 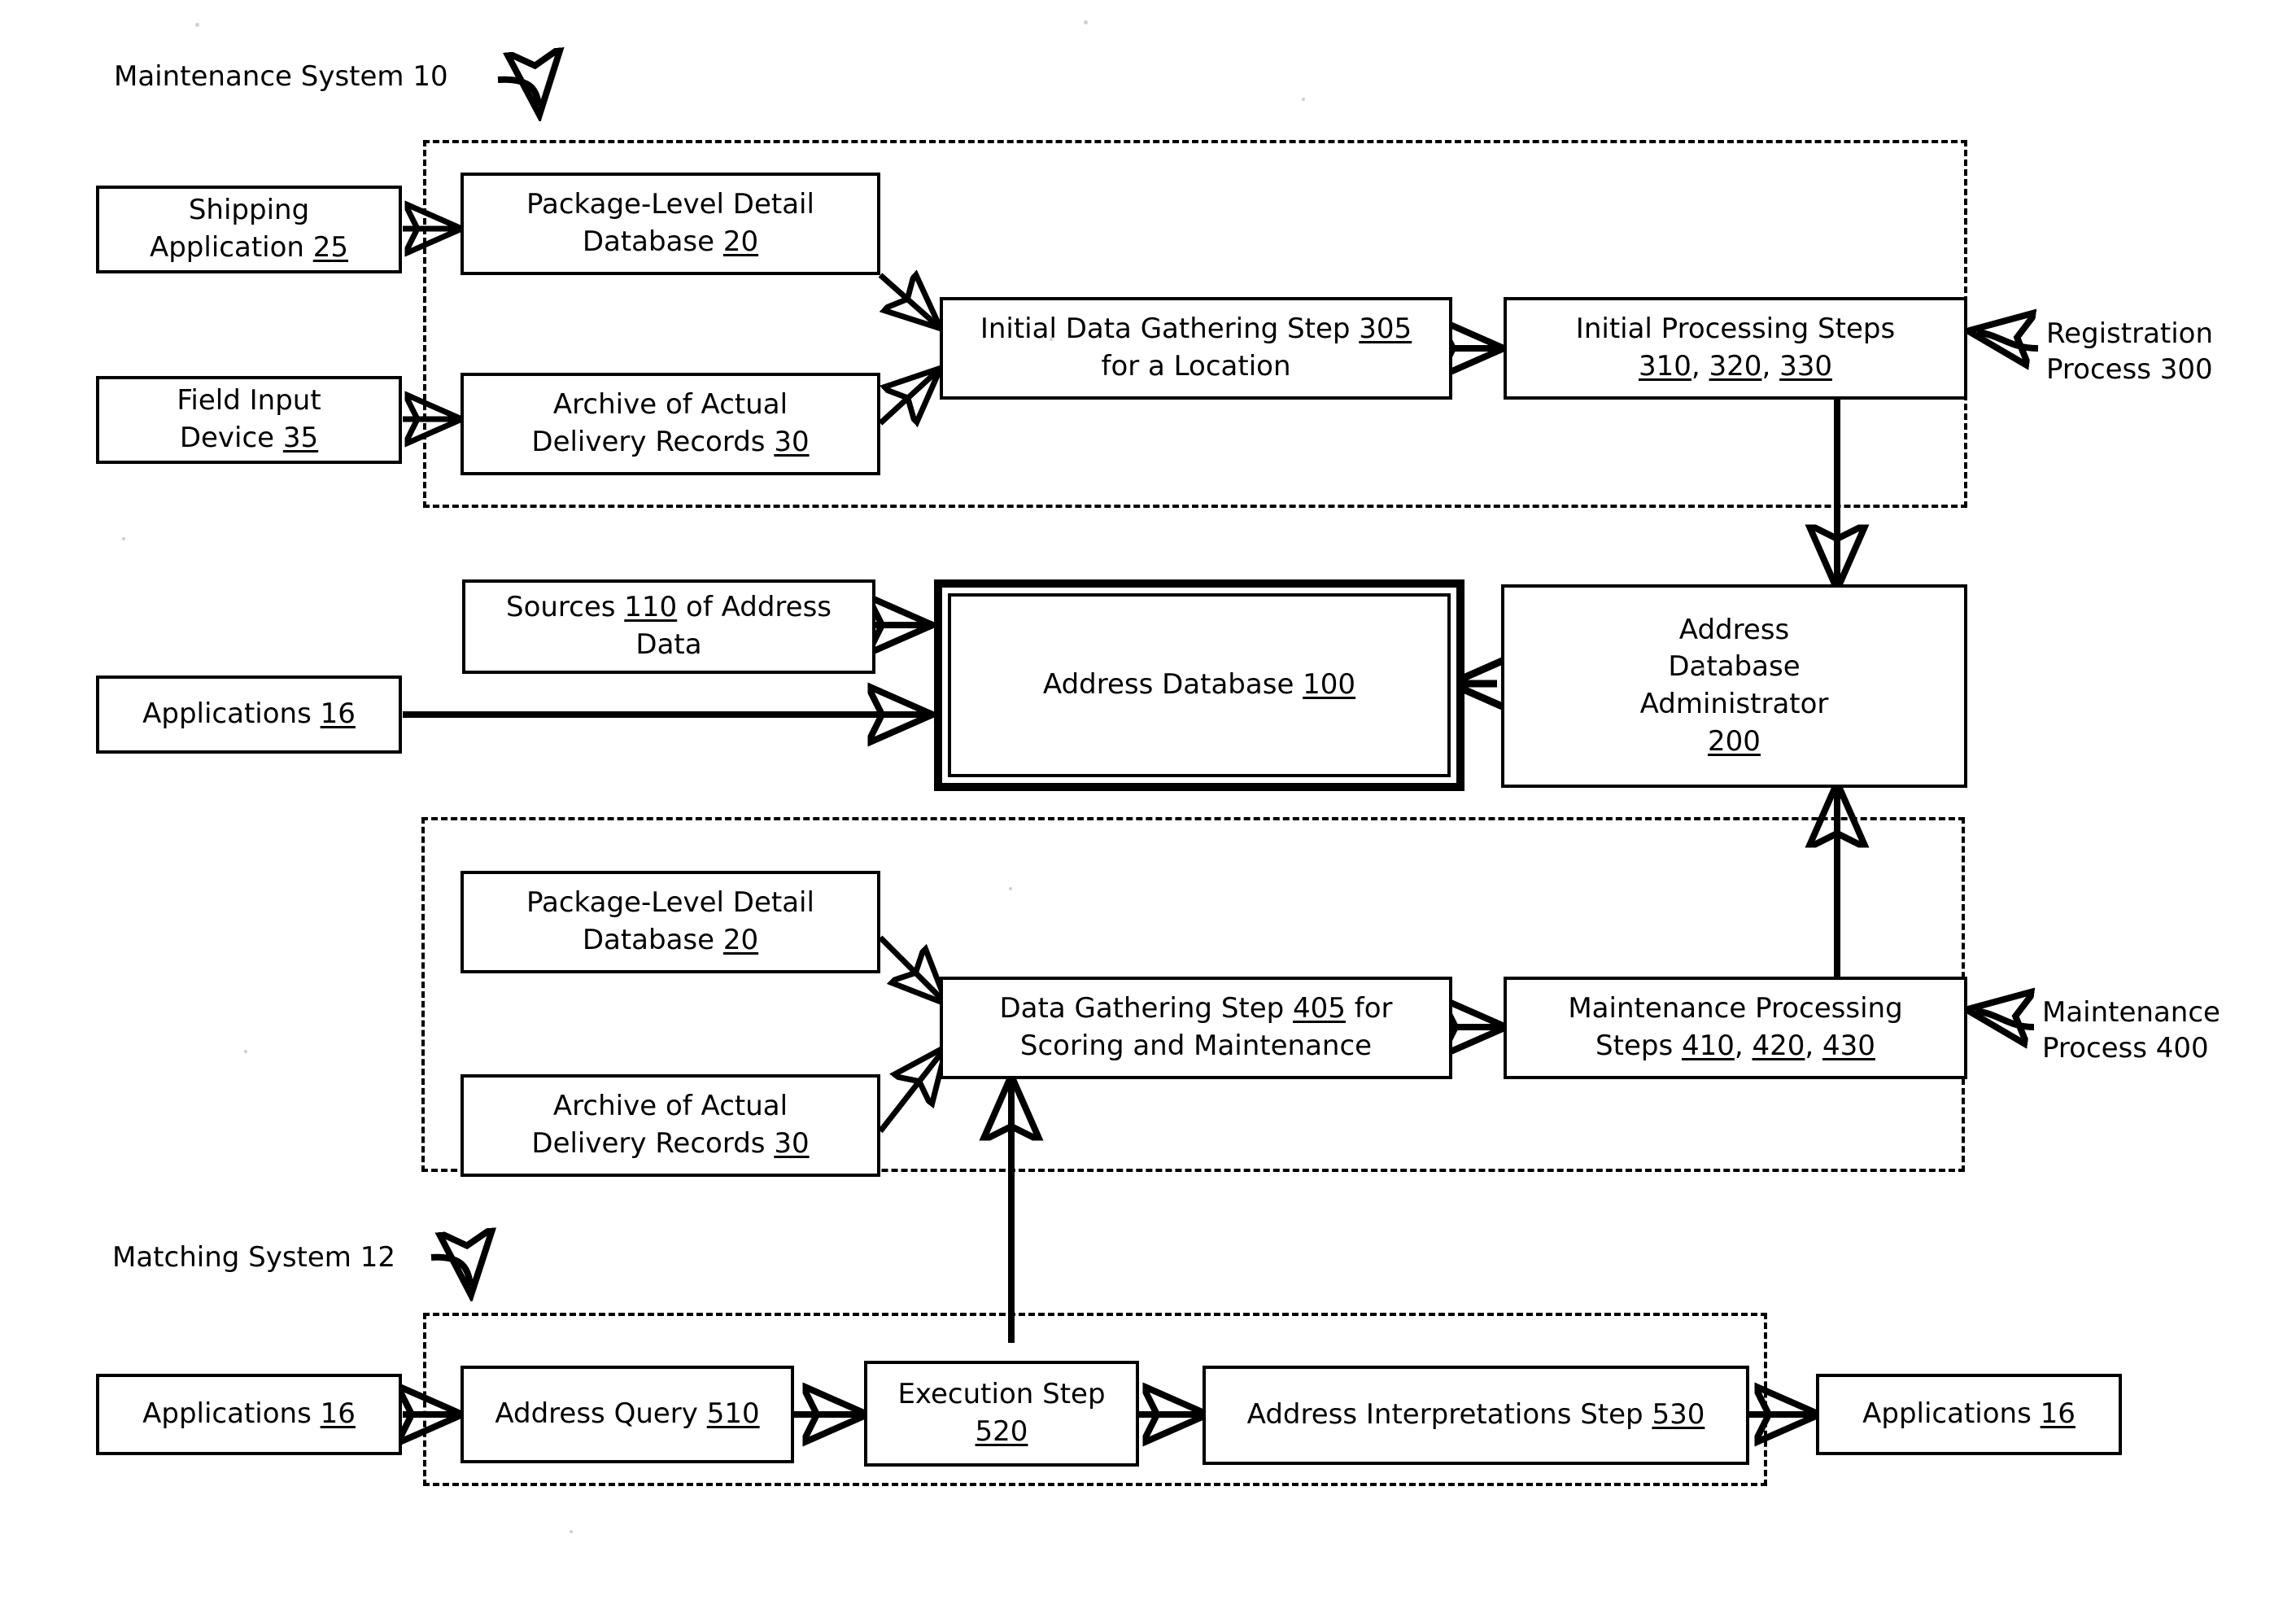 I want to click on mps-pre2: Steps, so click(x=1638, y=1046).